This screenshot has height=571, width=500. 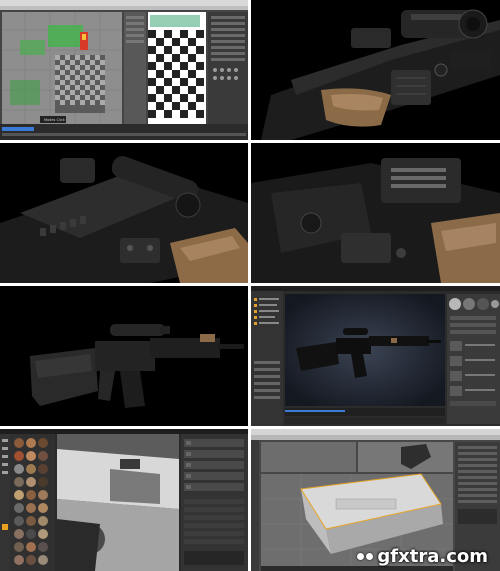 I want to click on thumbnail-render-scope-closeup, so click(x=375, y=70).